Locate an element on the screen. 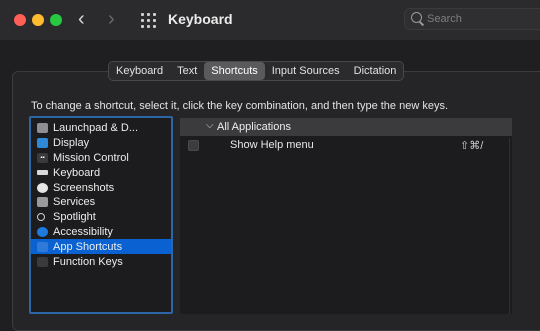  category-label: Services is located at coordinates (74, 202).